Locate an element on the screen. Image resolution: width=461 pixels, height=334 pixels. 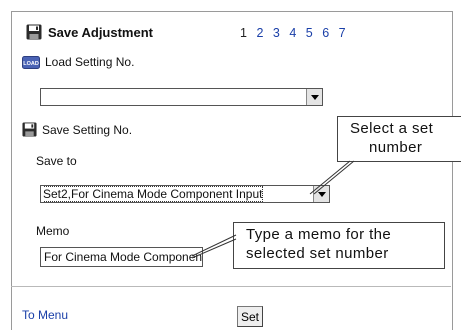
save-to-label: Save to is located at coordinates (56, 161).